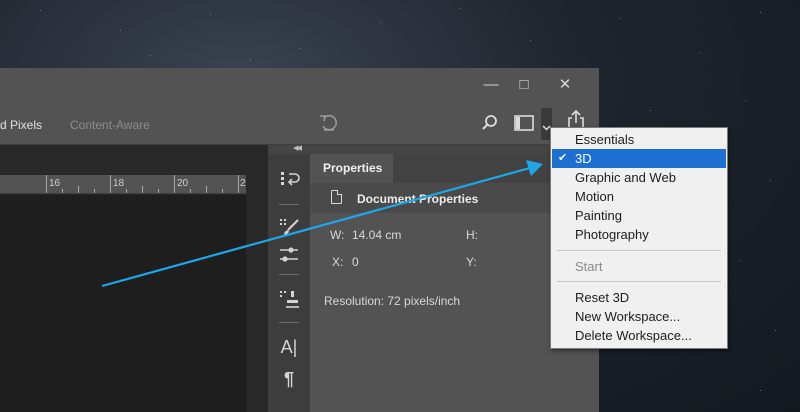 This screenshot has height=412, width=800. I want to click on content-aware-option: Content-Aware, so click(110, 125).